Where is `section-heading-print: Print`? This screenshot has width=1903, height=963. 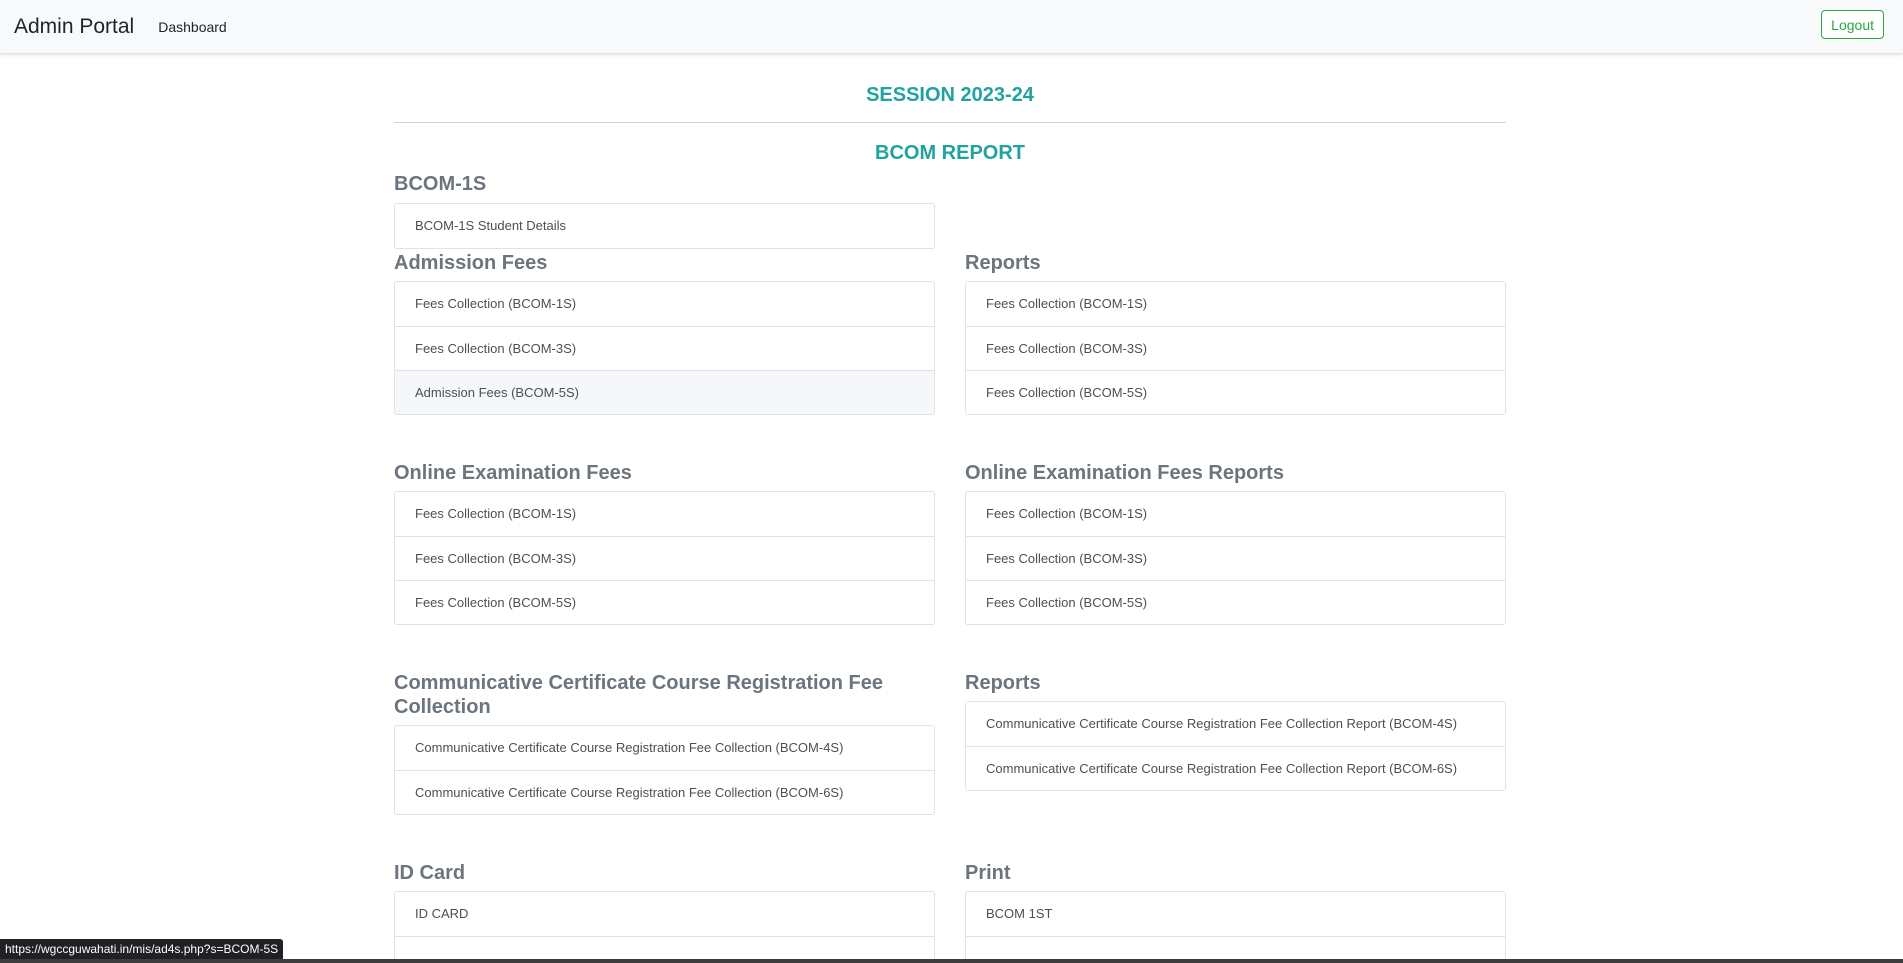
section-heading-print: Print is located at coordinates (988, 873).